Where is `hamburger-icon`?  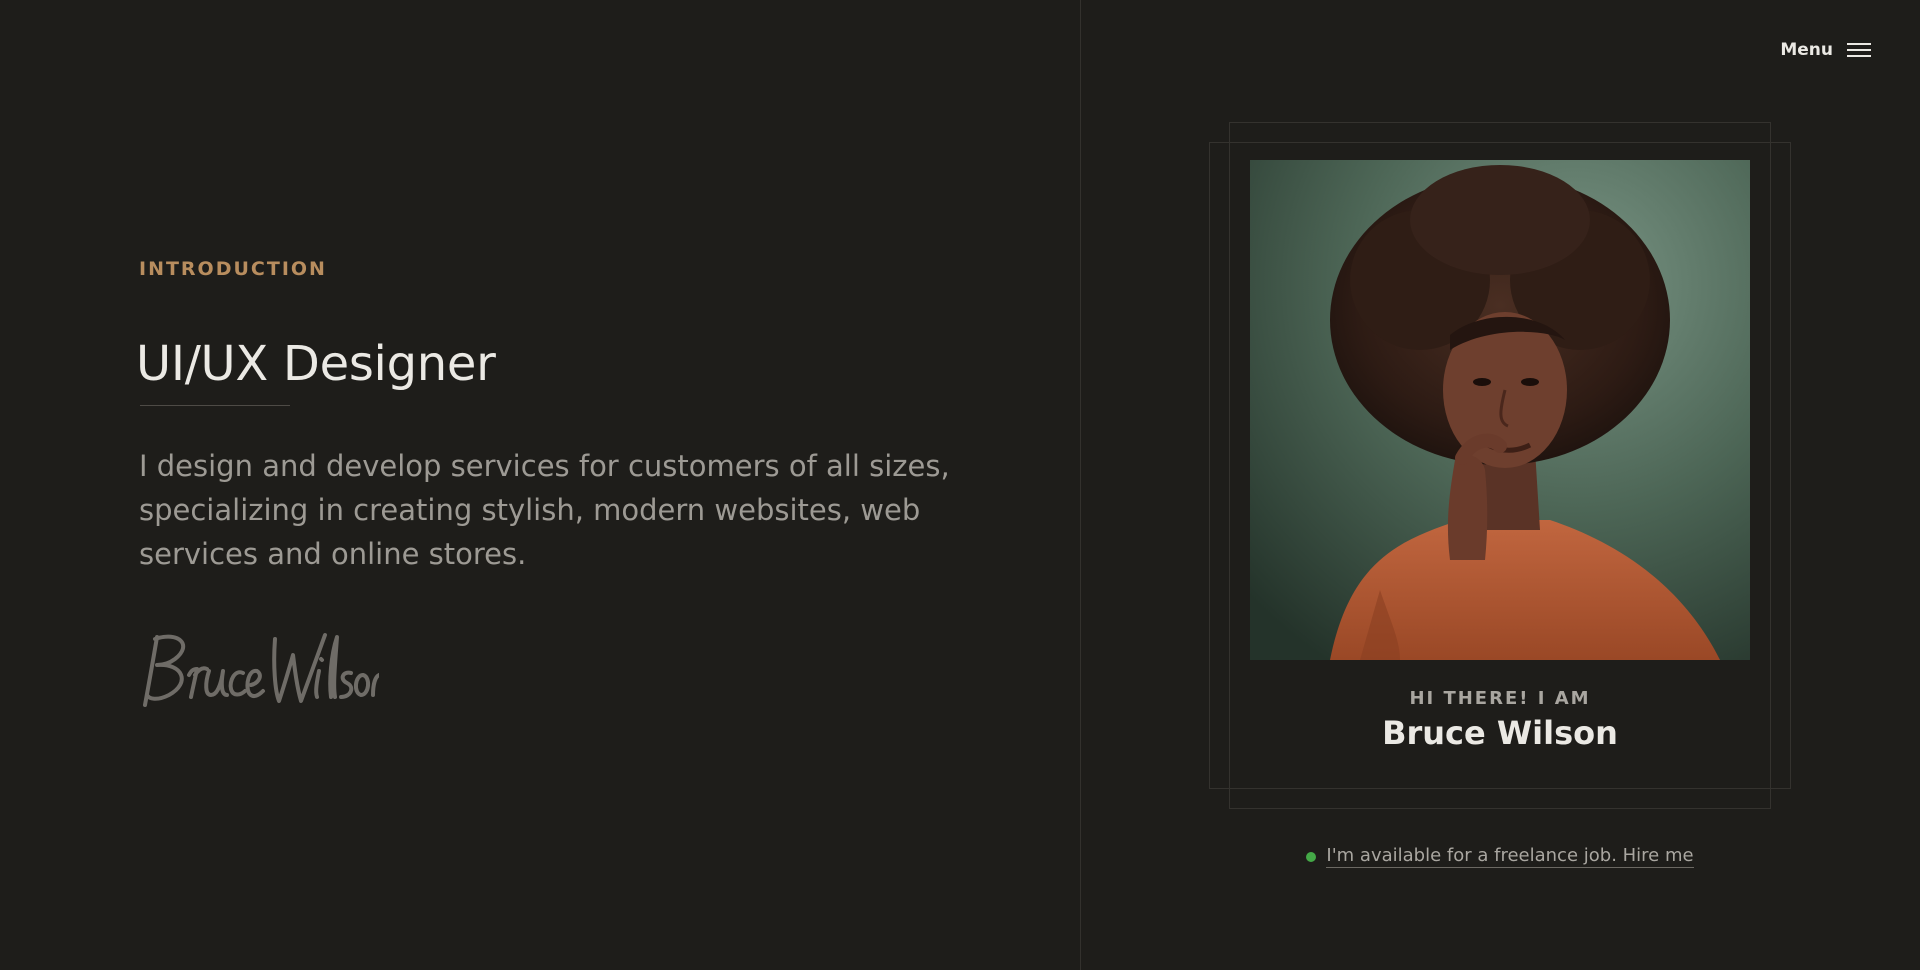
hamburger-icon is located at coordinates (1859, 50).